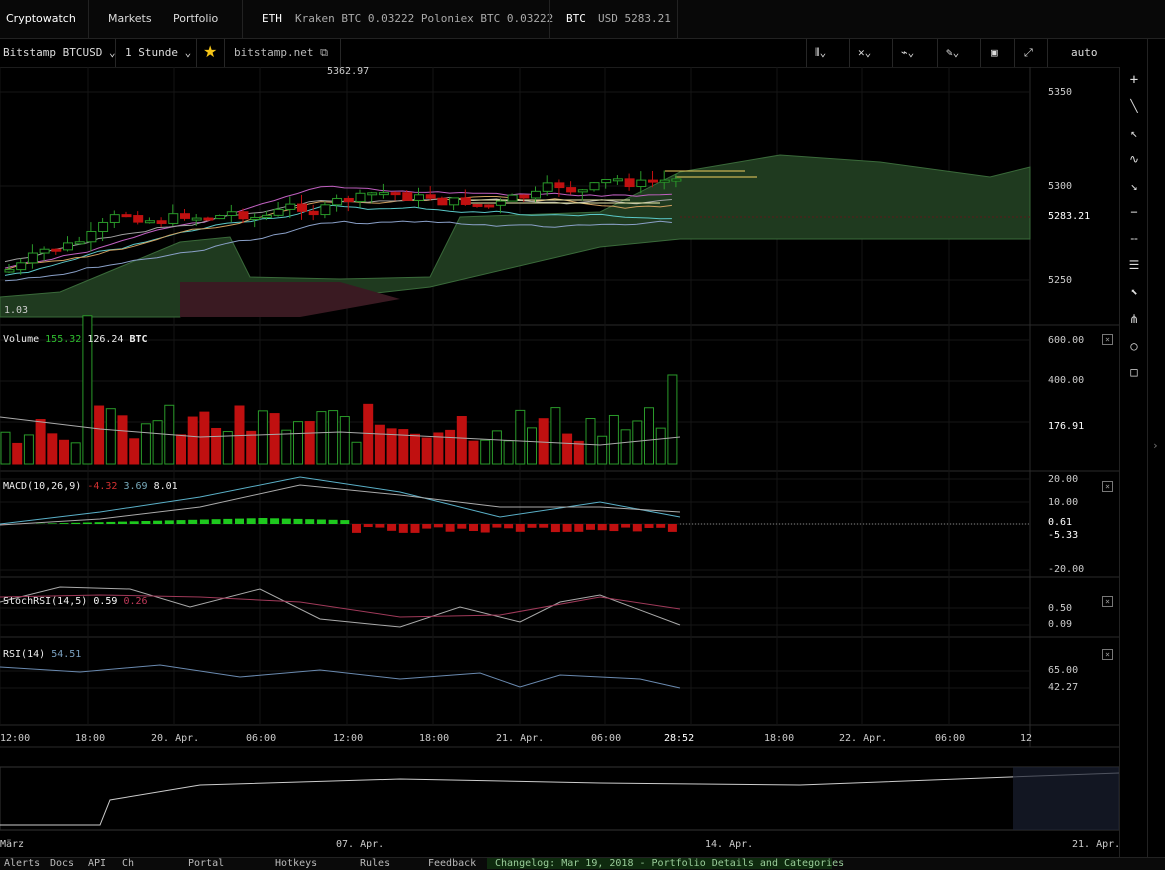 Image resolution: width=1165 pixels, height=870 pixels. I want to click on close-macd-icon: ×, so click(1107, 486).